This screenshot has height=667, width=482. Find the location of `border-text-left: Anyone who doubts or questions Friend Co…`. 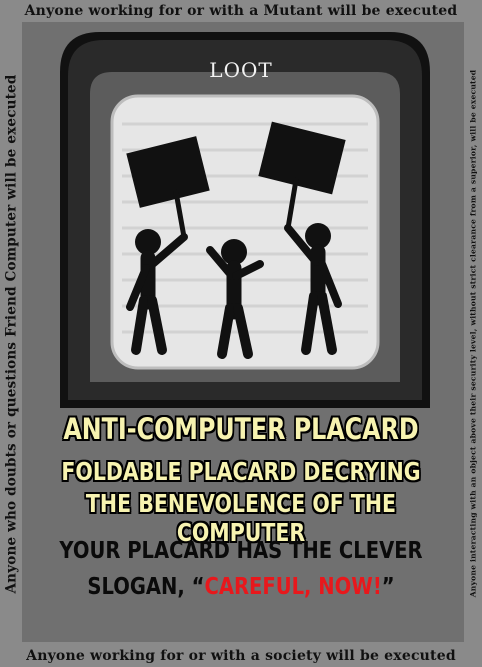

border-text-left: Anyone who doubts or questions Friend Co… is located at coordinates (11, 333).